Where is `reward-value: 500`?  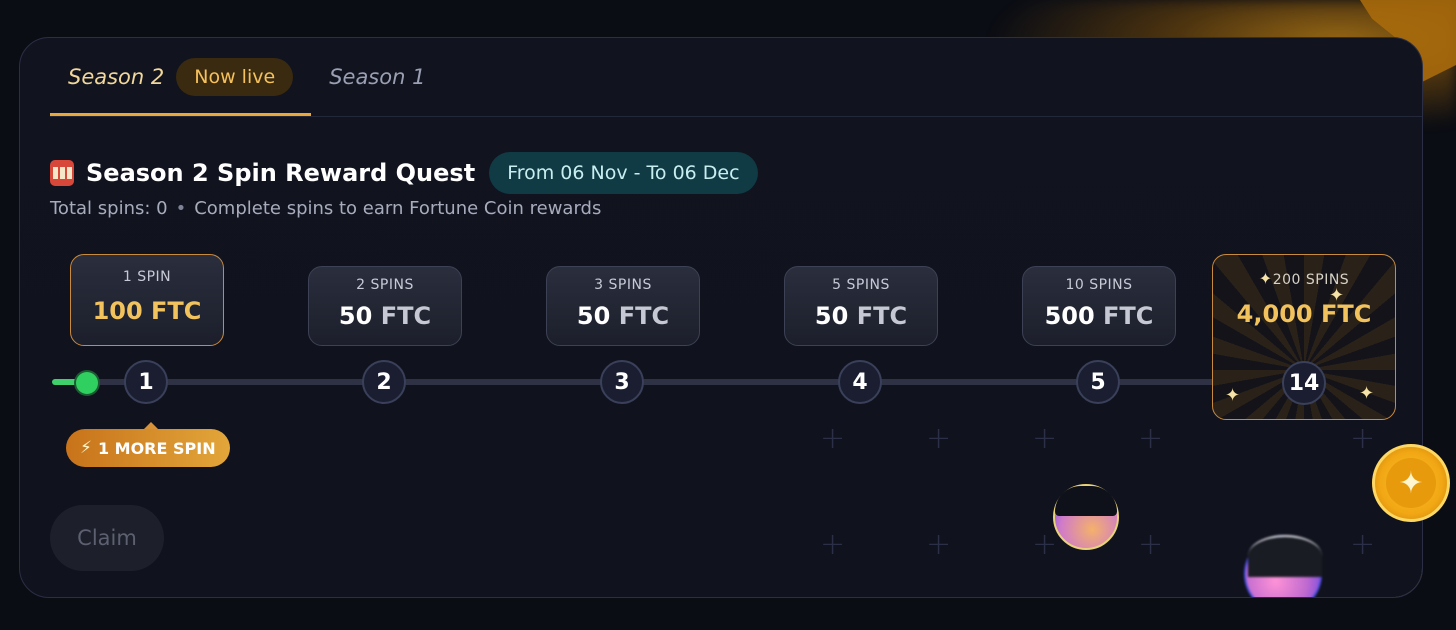
reward-value: 500 is located at coordinates (1069, 316).